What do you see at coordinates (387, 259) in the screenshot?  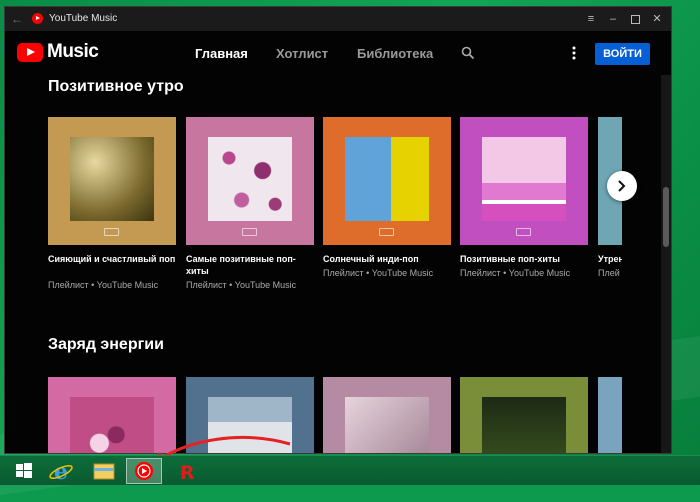 I see `card-title: Солнечный инди-поп` at bounding box center [387, 259].